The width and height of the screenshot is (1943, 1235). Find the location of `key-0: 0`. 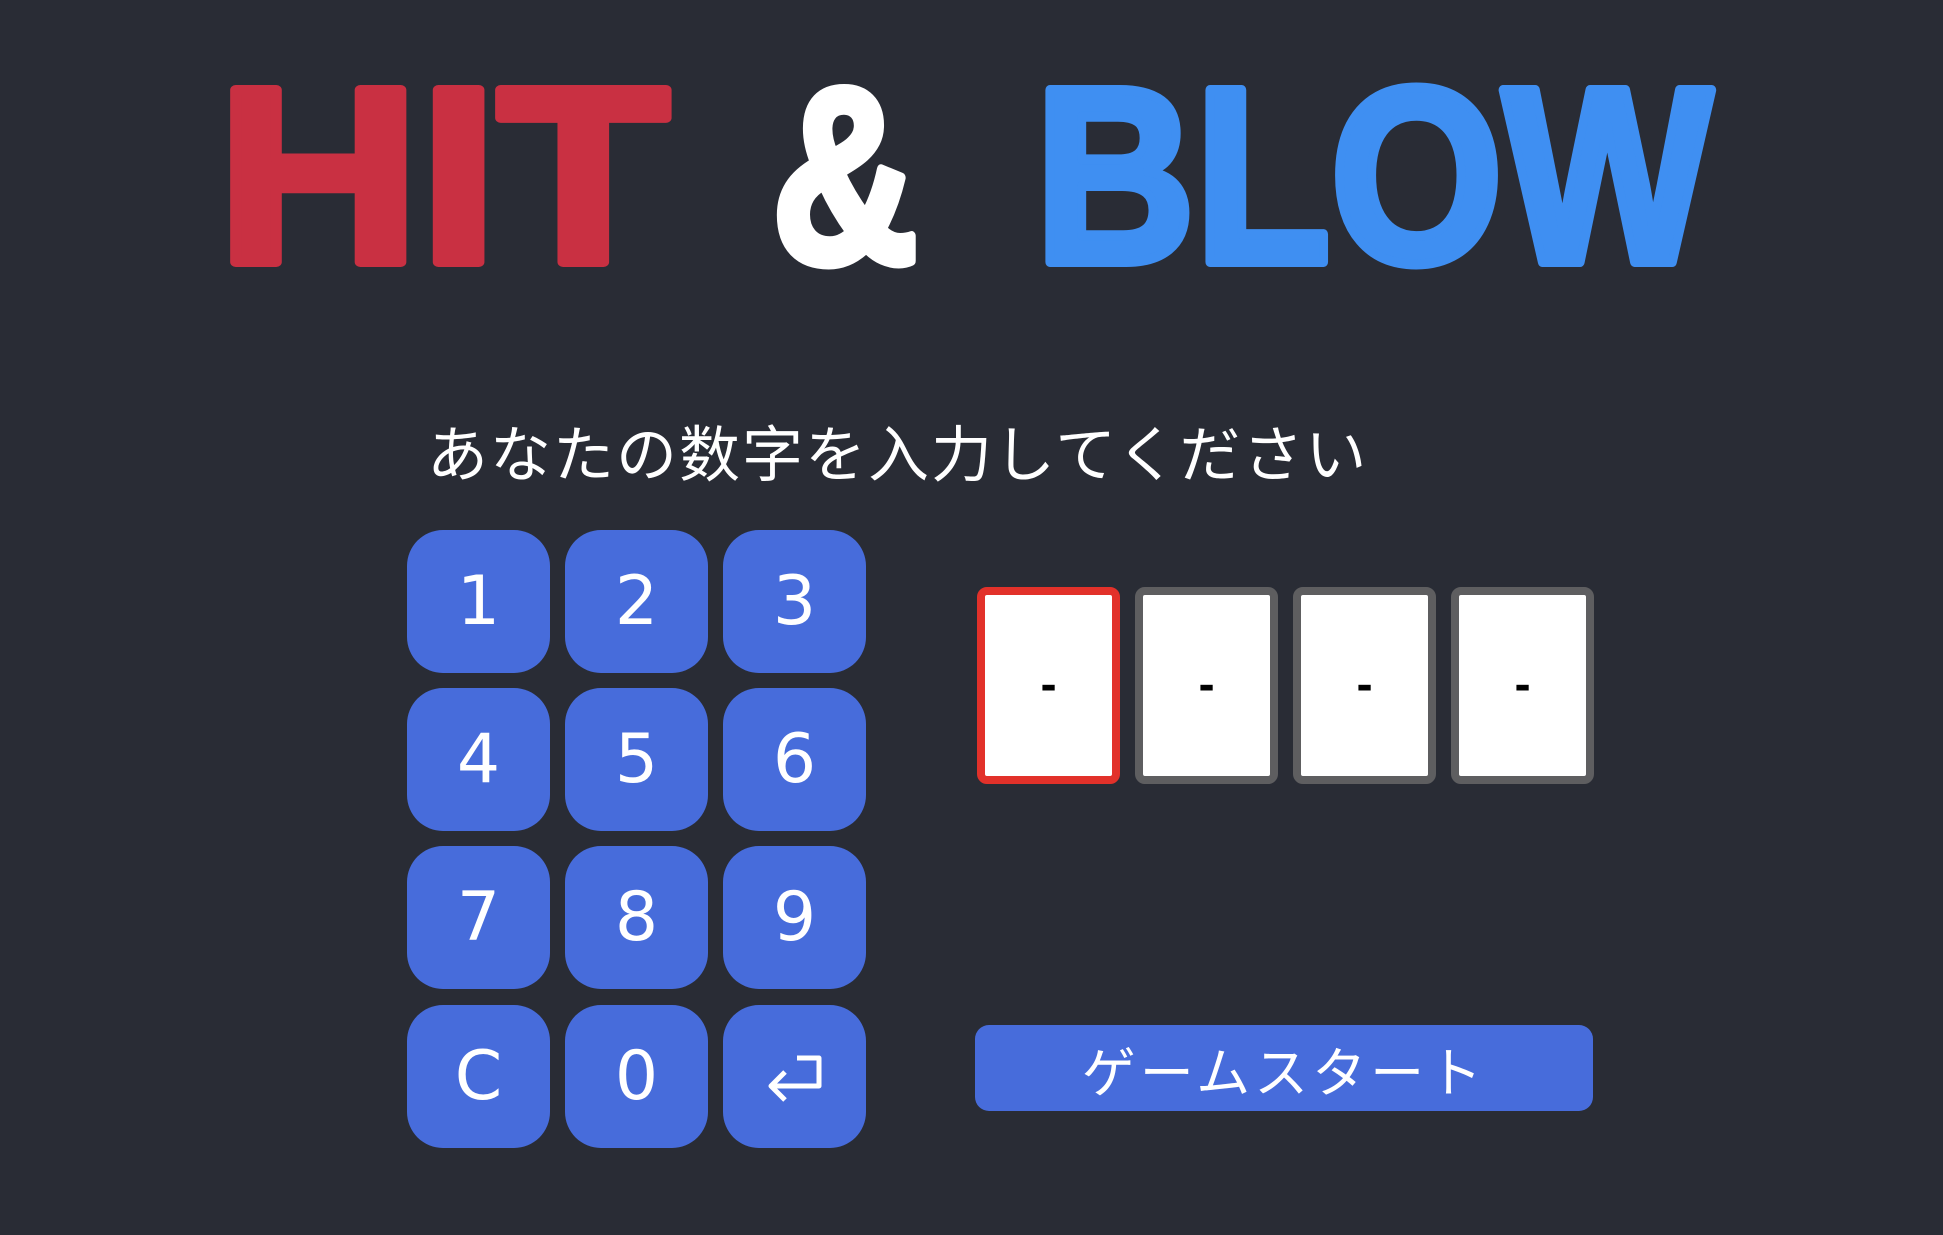

key-0: 0 is located at coordinates (636, 1076).